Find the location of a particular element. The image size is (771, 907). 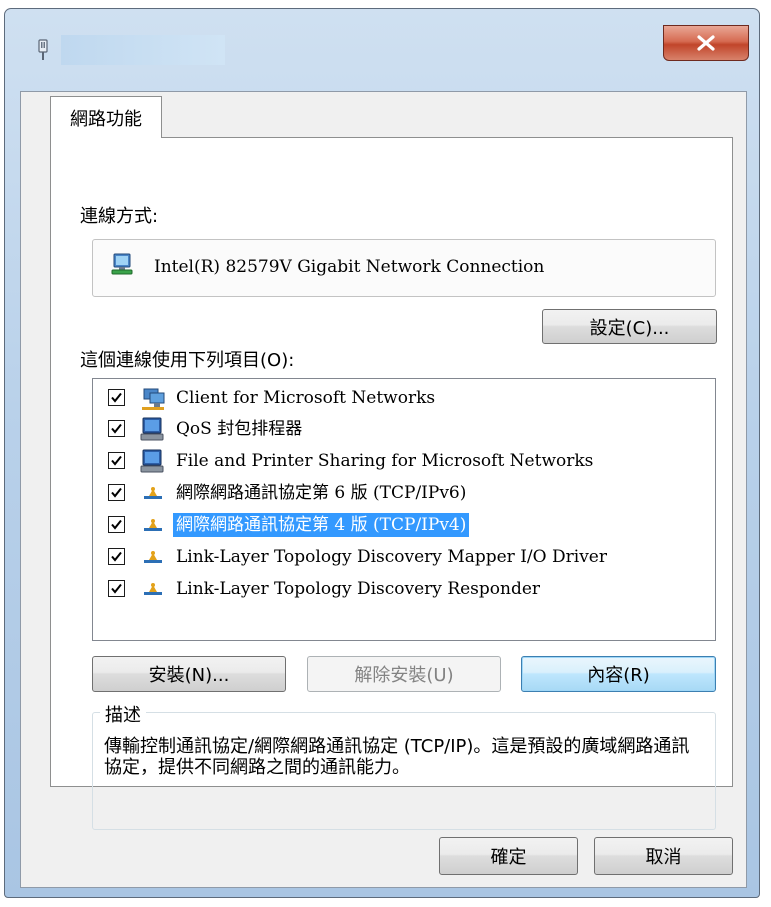

list-item: Client for Microsoft Networks is located at coordinates (404, 398).